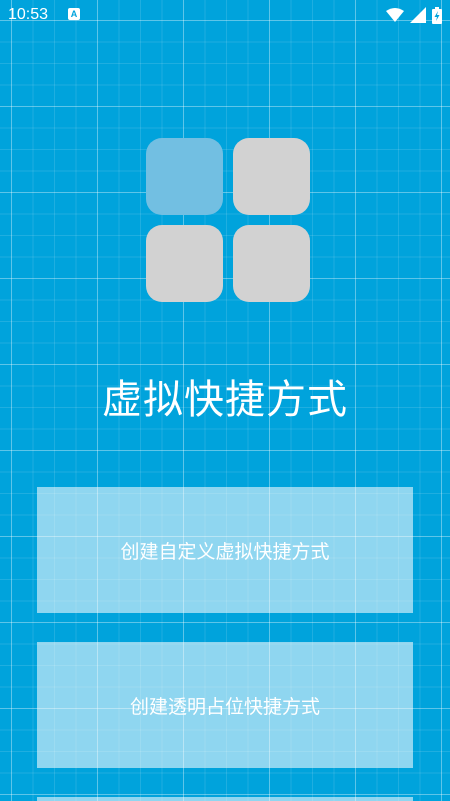 The height and width of the screenshot is (801, 450). I want to click on wifi-icon, so click(395, 15).